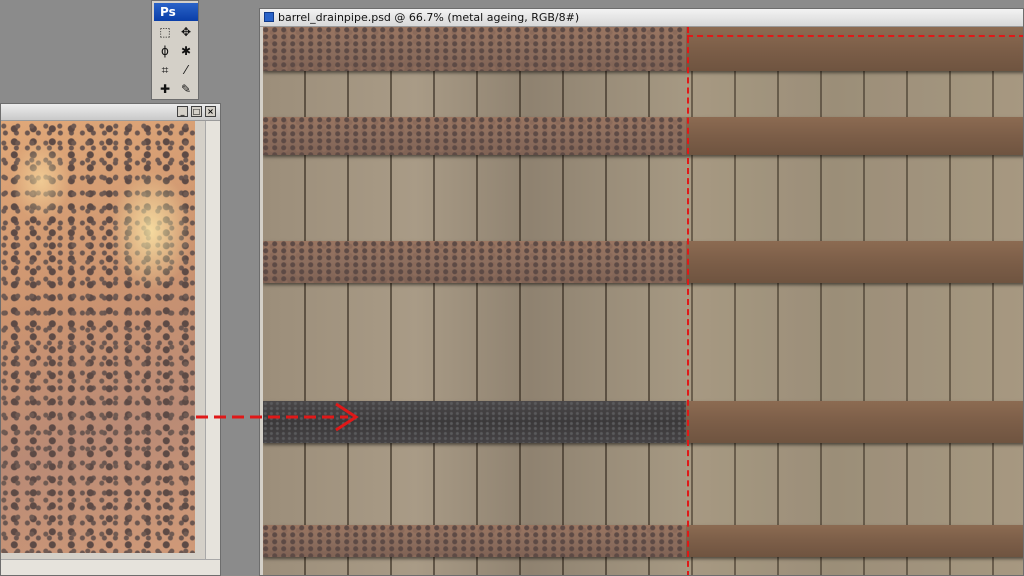 This screenshot has height=576, width=1024. I want to click on selection-top-edge, so click(855, 36).